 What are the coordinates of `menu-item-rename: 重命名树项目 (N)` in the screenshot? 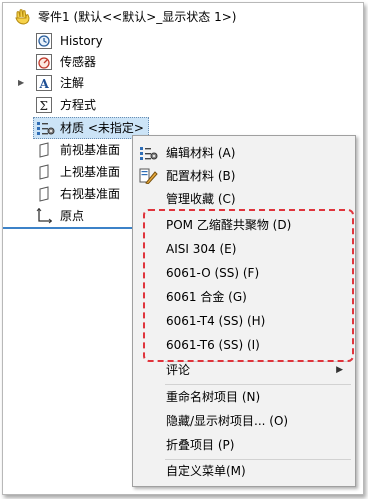 It's located at (244, 397).